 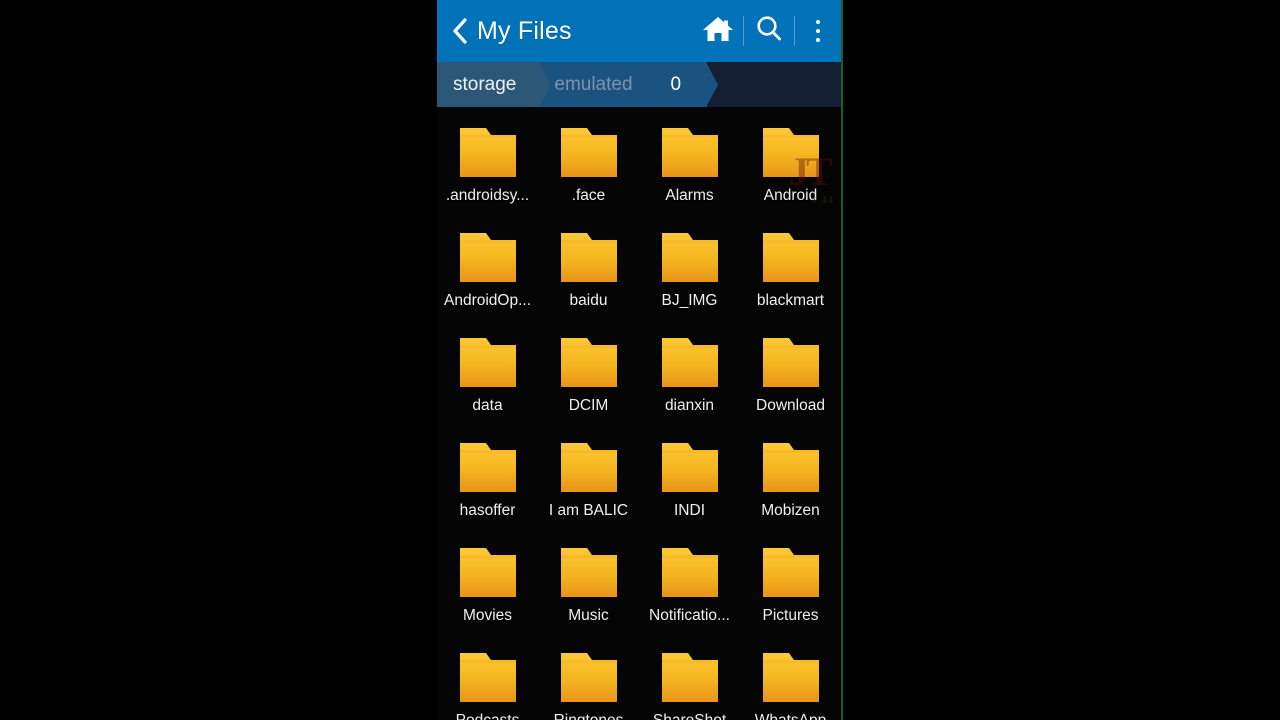 I want to click on file-label: Podcasts, so click(x=488, y=716).